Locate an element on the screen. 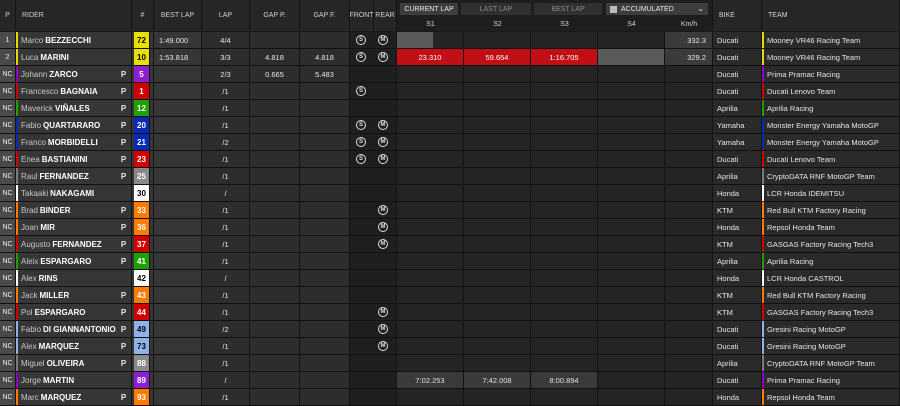  position-cell: 2 is located at coordinates (8, 57).